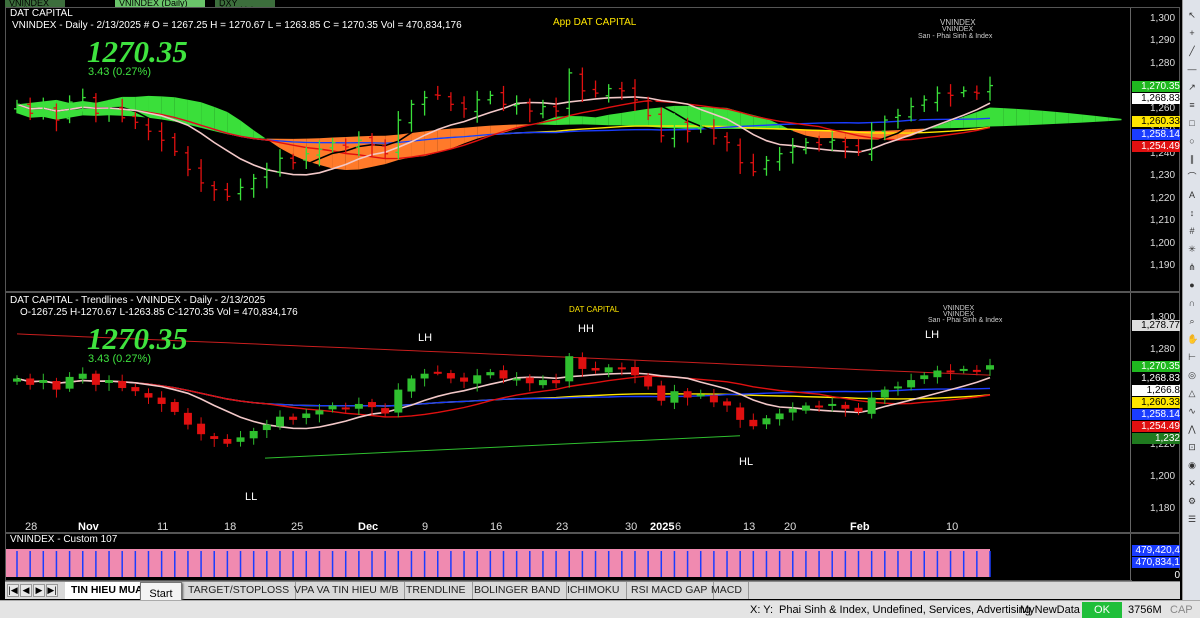 This screenshot has width=1200, height=618. What do you see at coordinates (1192, 87) in the screenshot?
I see `ray-tool-icon: ↗` at bounding box center [1192, 87].